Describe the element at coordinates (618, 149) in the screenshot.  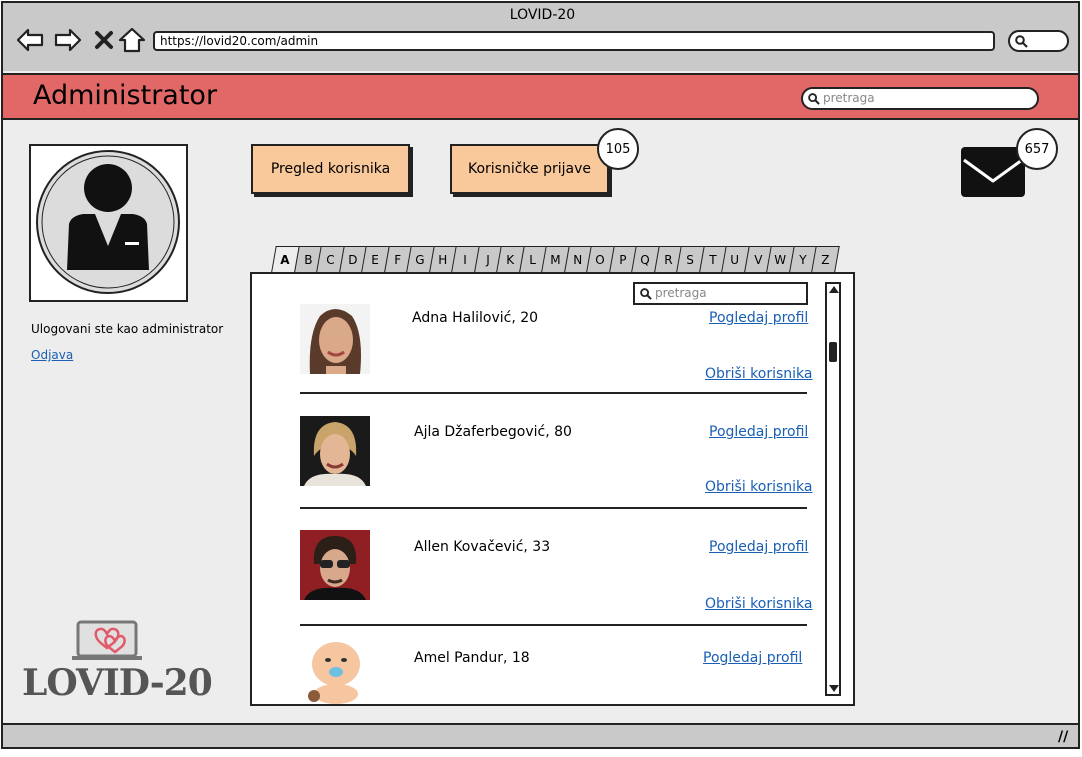
I see `reports-count-badge: 105` at that location.